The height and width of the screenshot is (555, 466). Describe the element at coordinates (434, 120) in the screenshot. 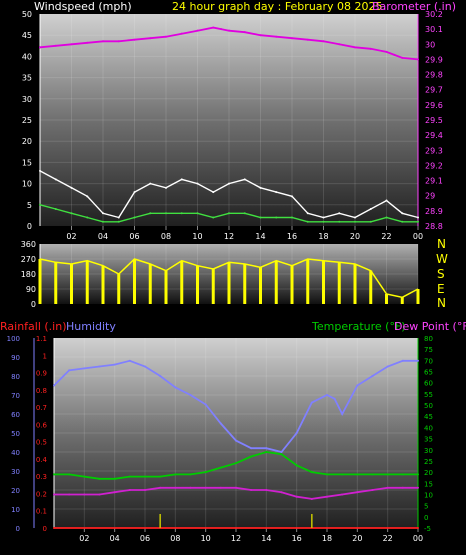

I see `y-tick-label: 29.5` at that location.